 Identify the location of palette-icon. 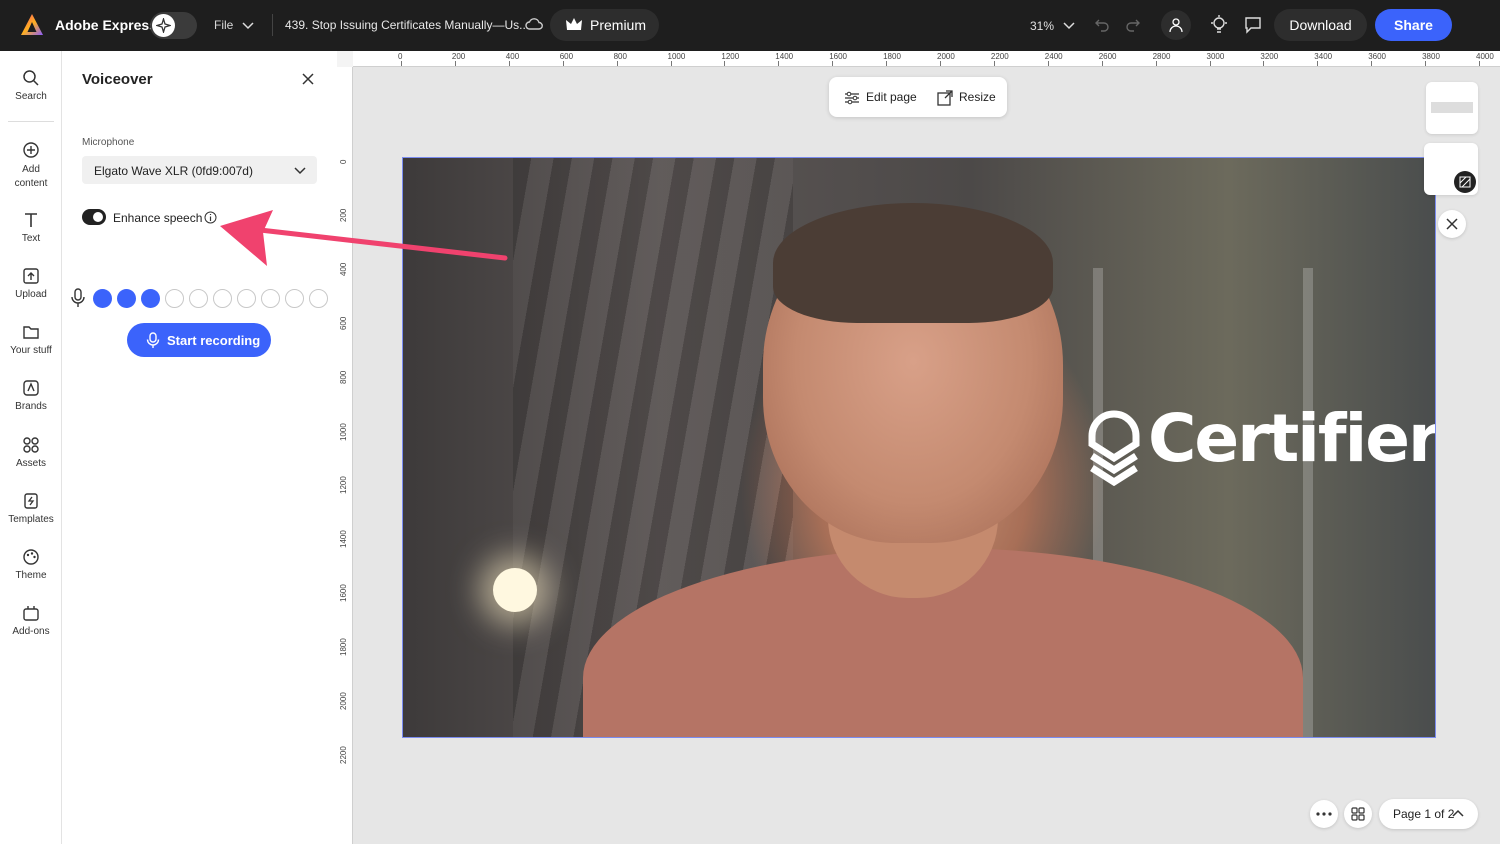
(31, 557).